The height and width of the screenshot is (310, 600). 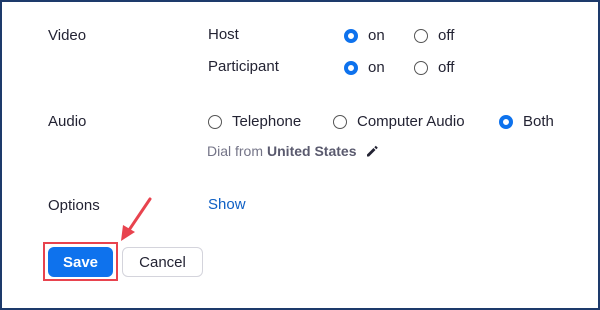 I want to click on audio-both-option: Both, so click(x=526, y=121).